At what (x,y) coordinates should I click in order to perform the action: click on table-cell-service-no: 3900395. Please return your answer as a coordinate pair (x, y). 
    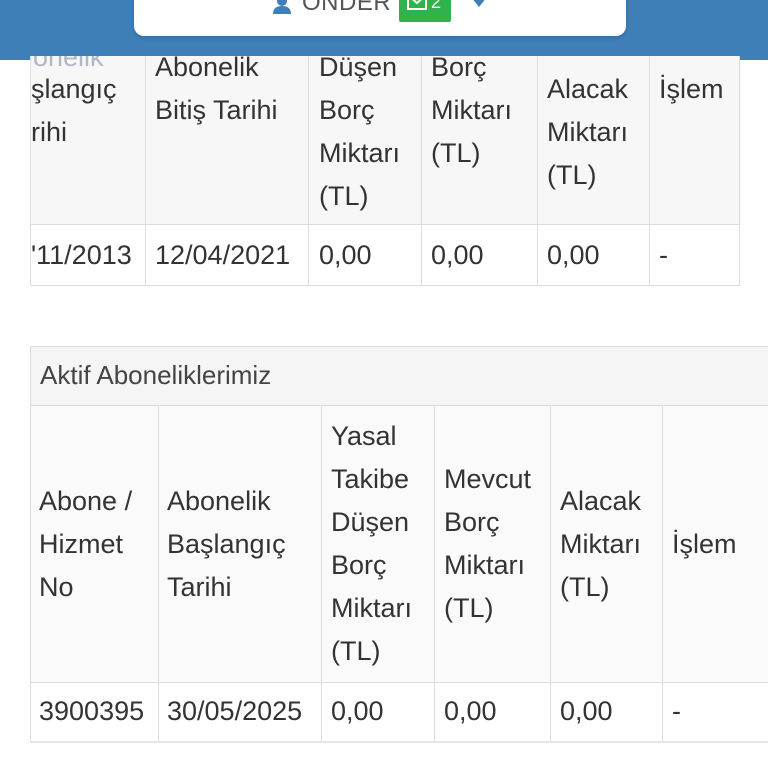
    Looking at the image, I should click on (92, 711).